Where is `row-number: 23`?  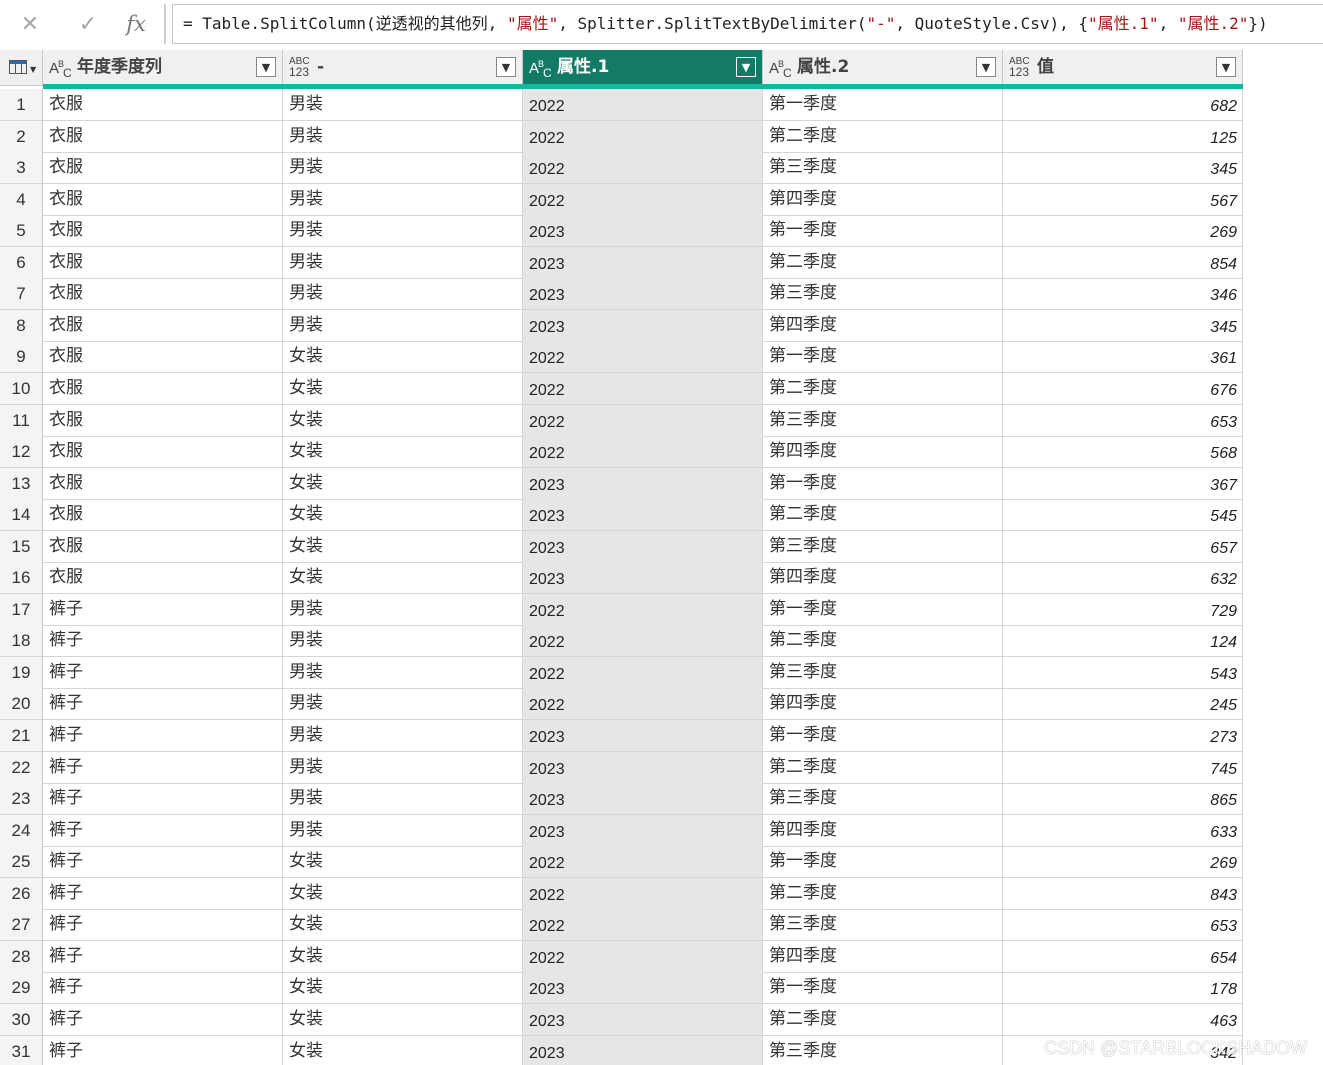
row-number: 23 is located at coordinates (21, 799).